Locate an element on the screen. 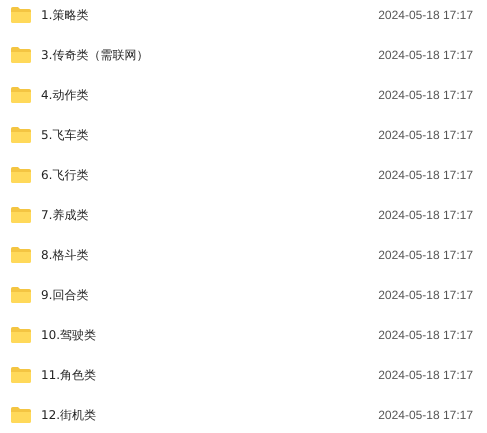 Image resolution: width=487 pixels, height=433 pixels. folder-name: 8.格斗类 is located at coordinates (64, 255).